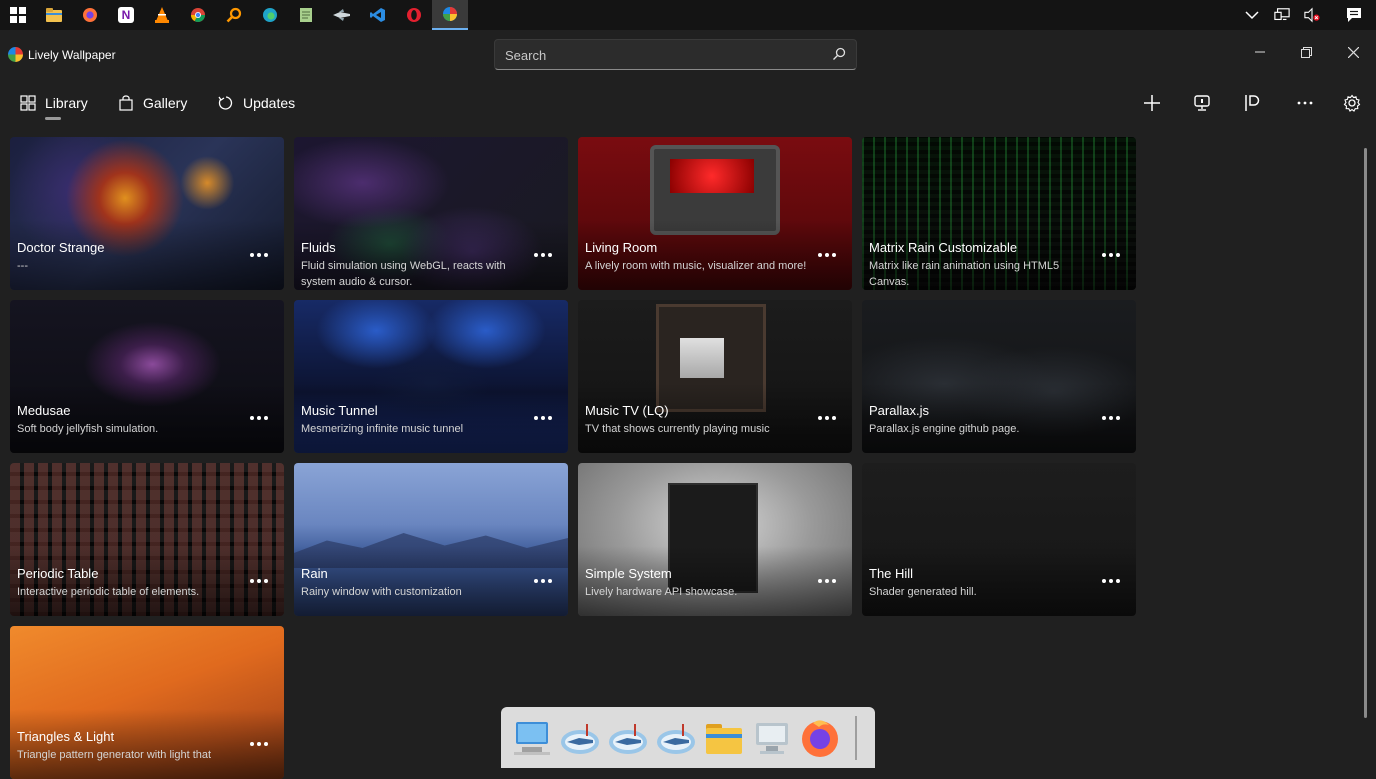 The width and height of the screenshot is (1376, 779). What do you see at coordinates (66, 736) in the screenshot?
I see `wallpaper-title: Triangles & Light` at bounding box center [66, 736].